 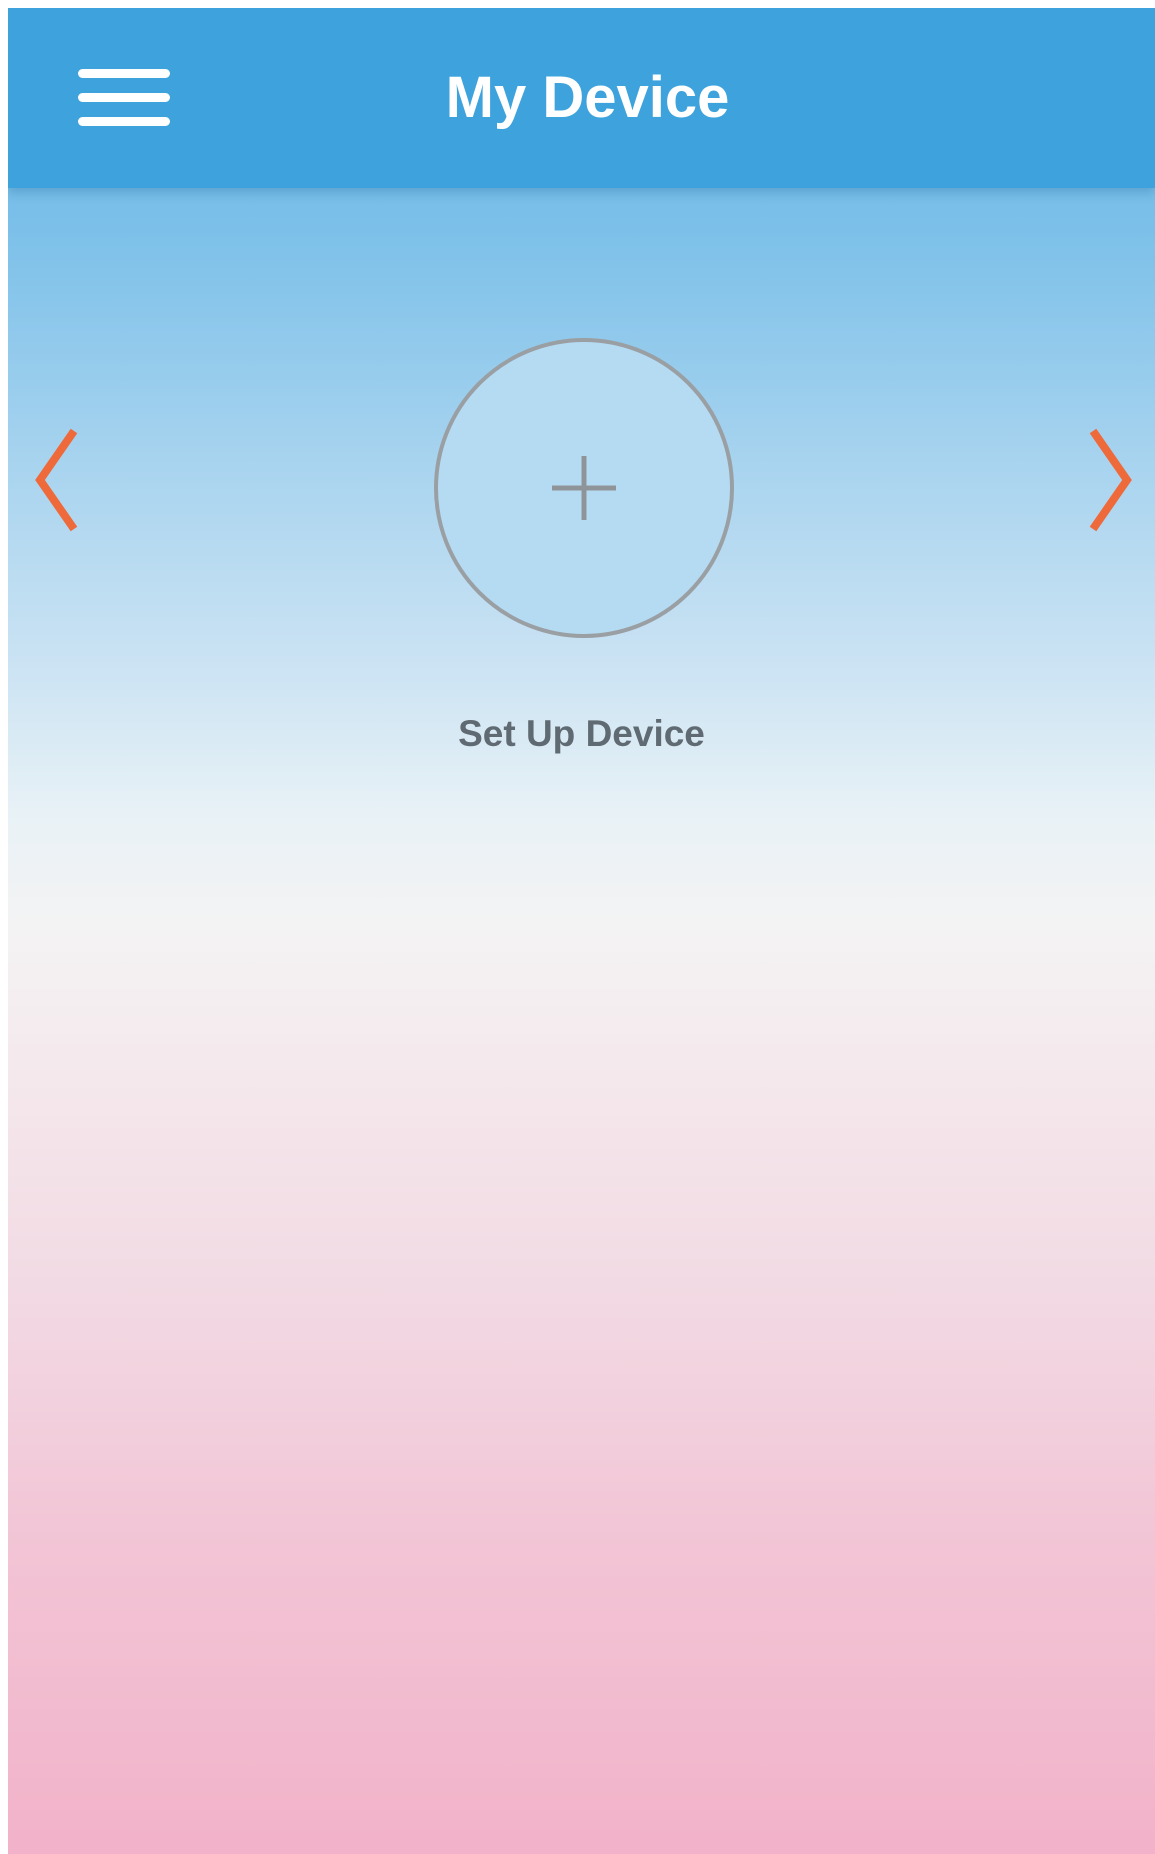 I want to click on next-device-button, so click(x=1107, y=480).